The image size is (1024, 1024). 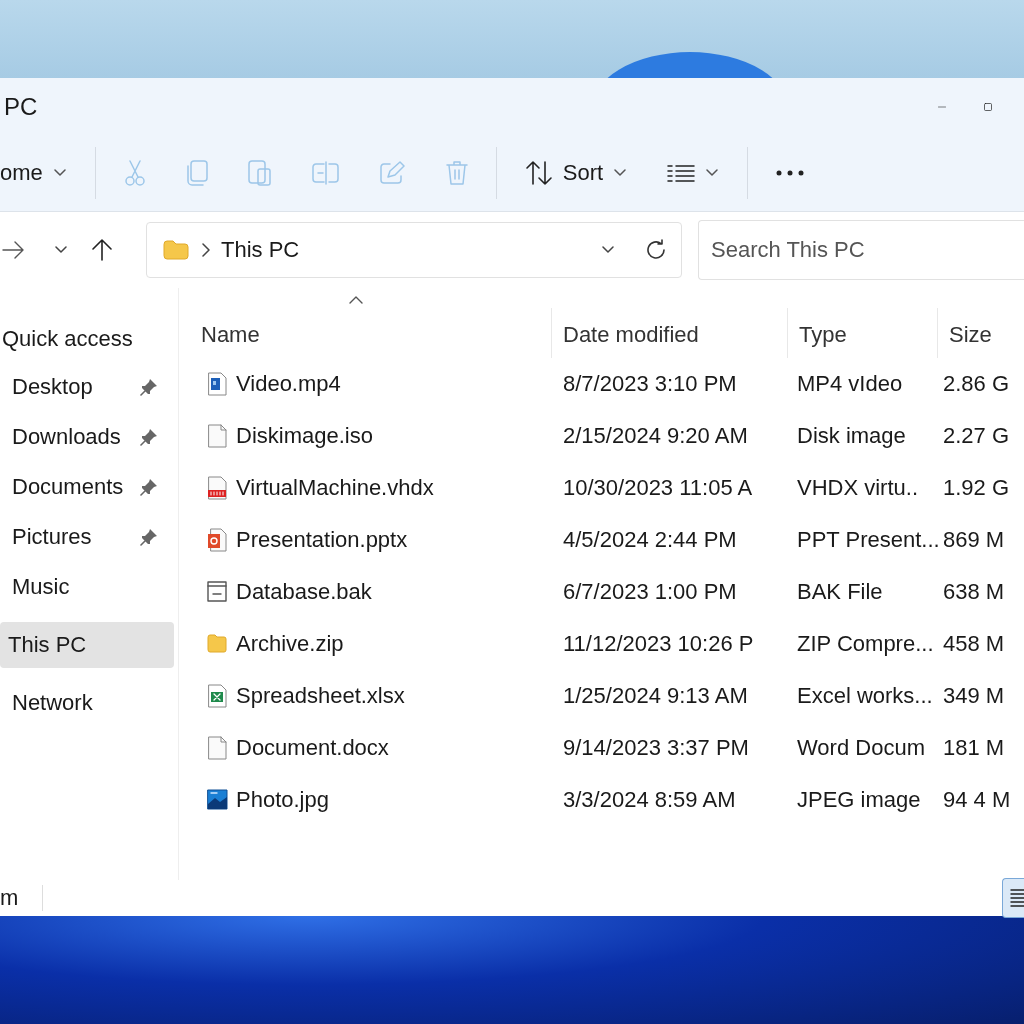 I want to click on table-cell-text: 1/25/2024 9:13 AM, so click(x=655, y=696).